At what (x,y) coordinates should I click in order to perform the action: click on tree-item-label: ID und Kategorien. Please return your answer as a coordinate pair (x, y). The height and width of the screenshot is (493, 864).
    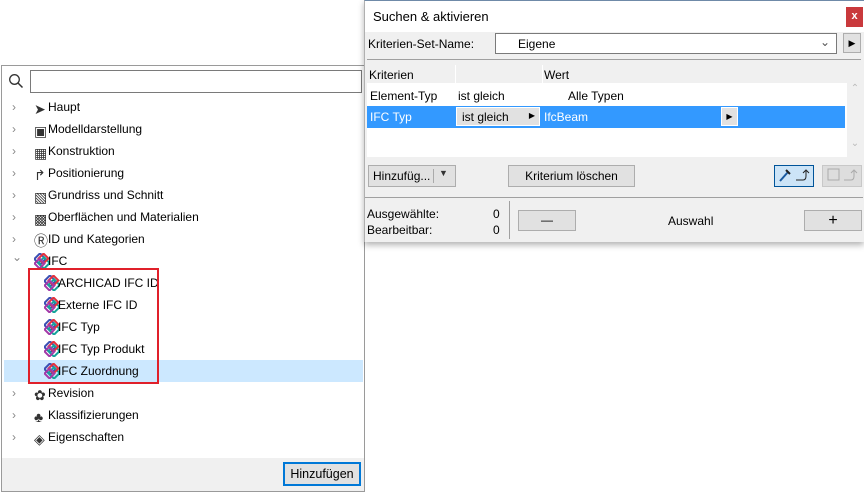
    Looking at the image, I should click on (96, 239).